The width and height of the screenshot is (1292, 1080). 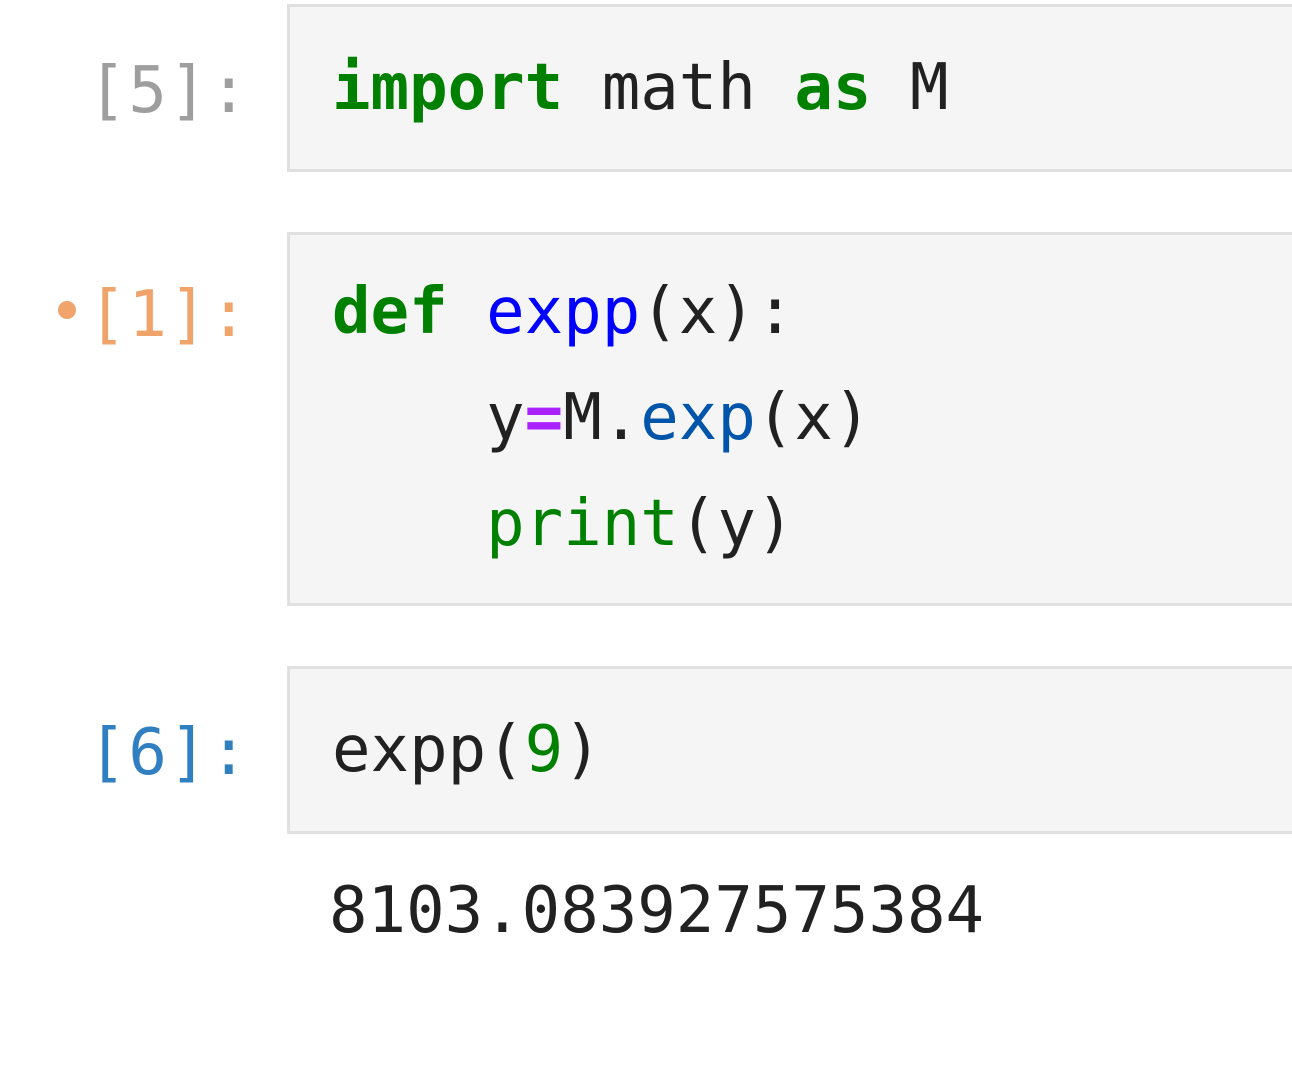 I want to click on execution-count-prompt: [5]:, so click(x=168, y=91).